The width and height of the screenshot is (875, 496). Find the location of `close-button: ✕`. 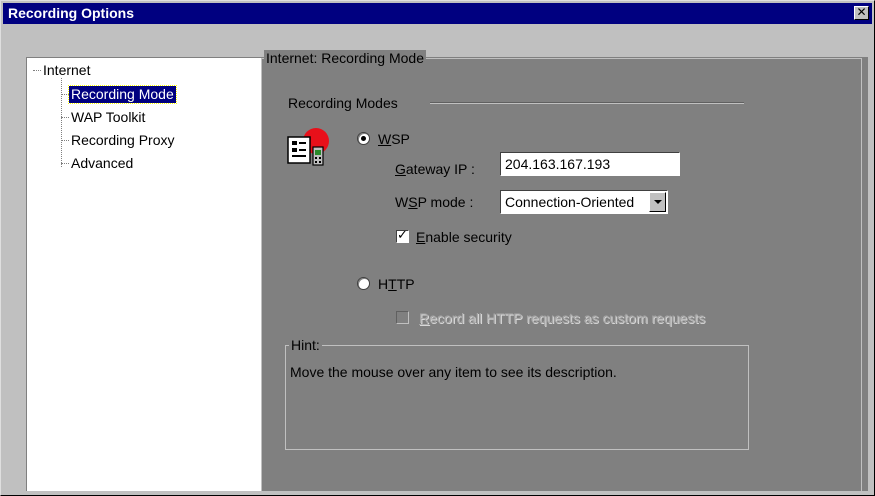

close-button: ✕ is located at coordinates (861, 13).